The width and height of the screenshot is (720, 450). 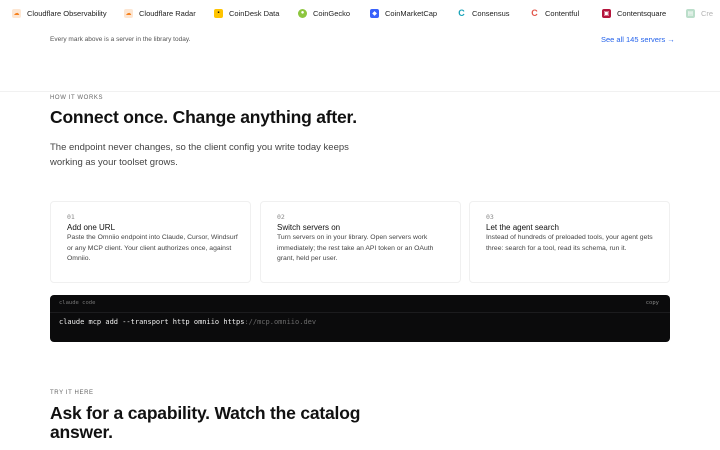 What do you see at coordinates (360, 91) in the screenshot?
I see `section-divider` at bounding box center [360, 91].